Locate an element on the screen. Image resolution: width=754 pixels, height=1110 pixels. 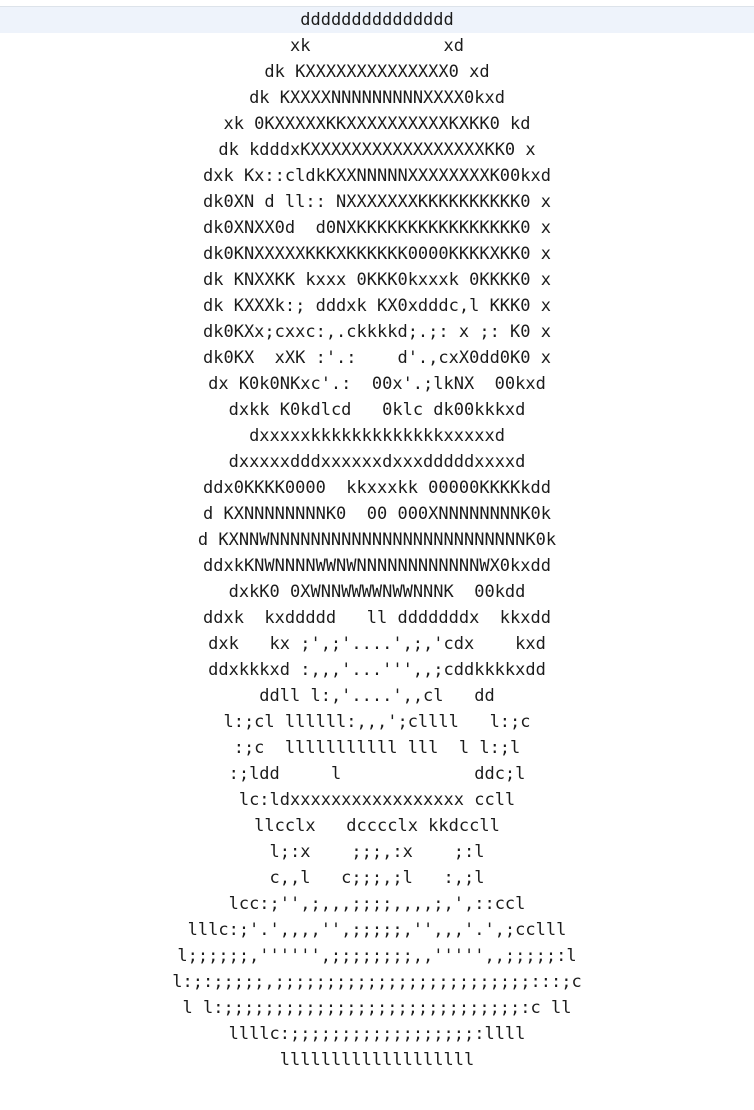
ascii-line: dk KNXXKK kxxx 0KKK0kxxxk 0KKKK0 x is located at coordinates (377, 280).